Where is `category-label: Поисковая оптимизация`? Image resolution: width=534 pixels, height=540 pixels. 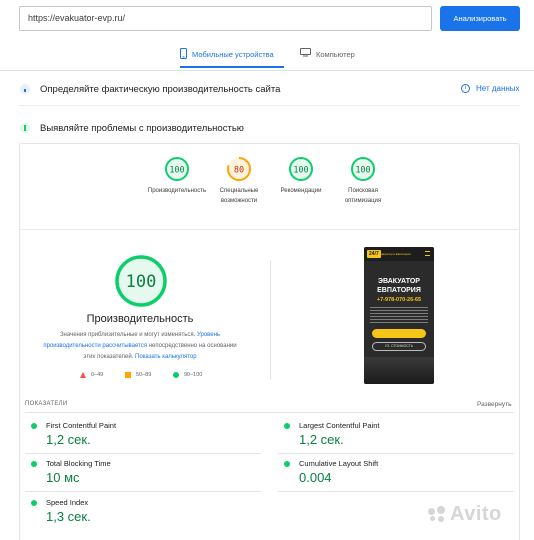 category-label: Поисковая оптимизация is located at coordinates (363, 196).